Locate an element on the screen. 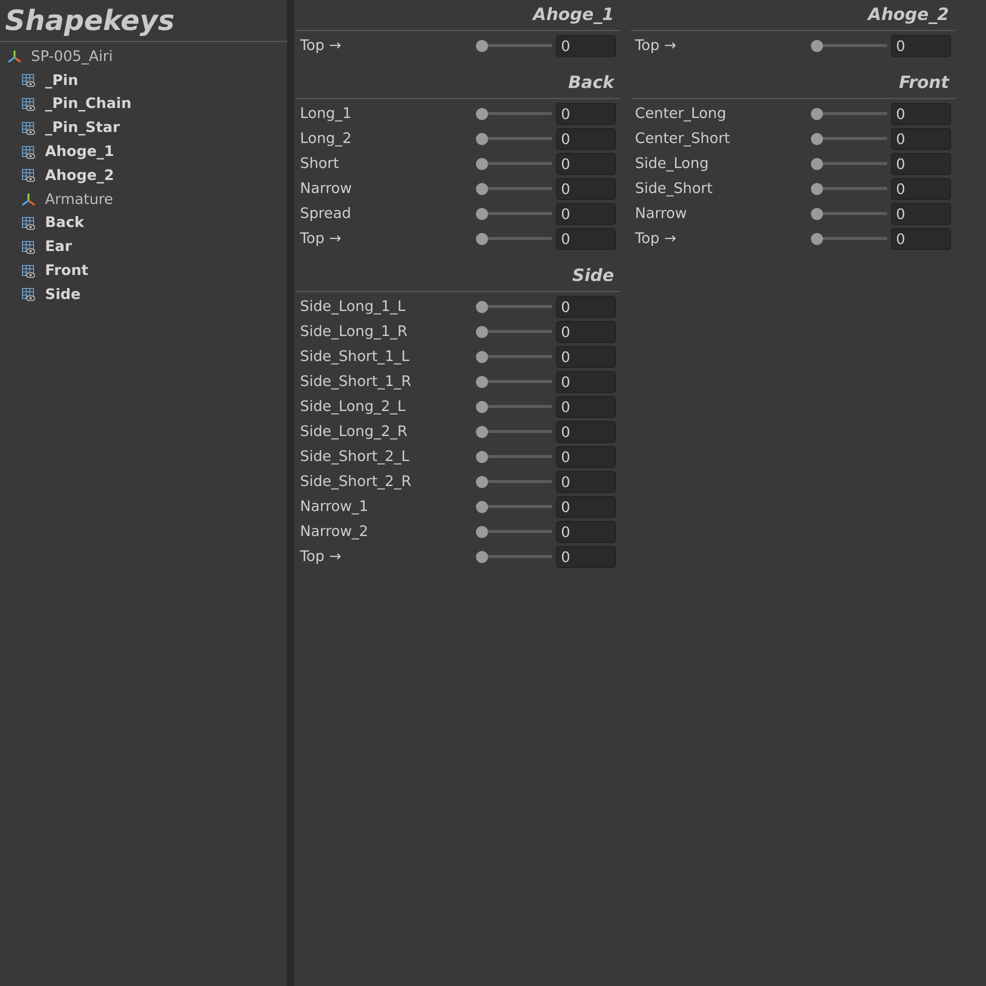 This screenshot has width=986, height=986. section-heading: Ahoge_2 is located at coordinates (908, 15).